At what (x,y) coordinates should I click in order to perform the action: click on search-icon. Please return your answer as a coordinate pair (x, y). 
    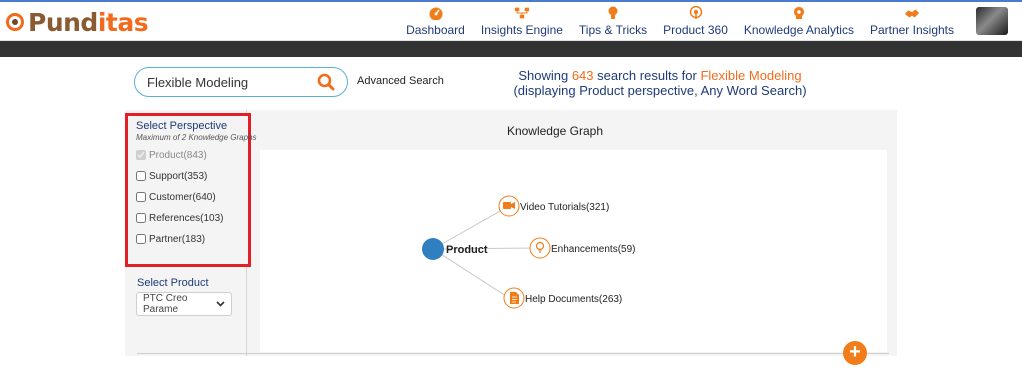
    Looking at the image, I should click on (326, 82).